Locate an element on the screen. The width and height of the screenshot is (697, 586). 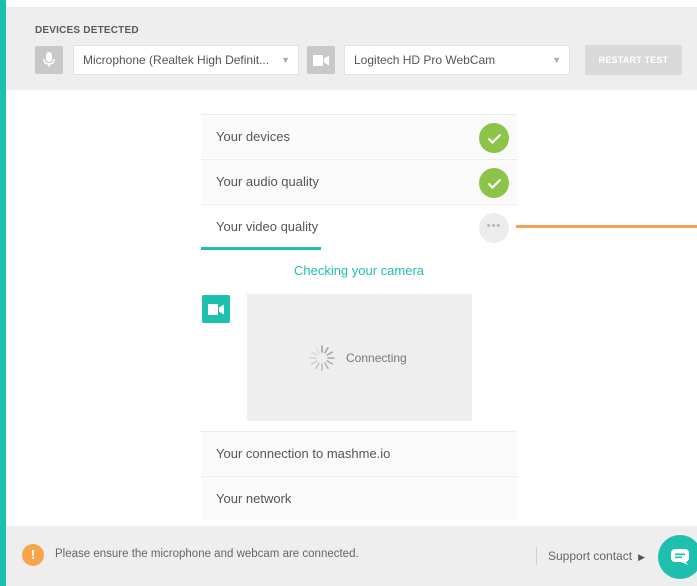
restart-test-button: RESTART TEST is located at coordinates (633, 60).